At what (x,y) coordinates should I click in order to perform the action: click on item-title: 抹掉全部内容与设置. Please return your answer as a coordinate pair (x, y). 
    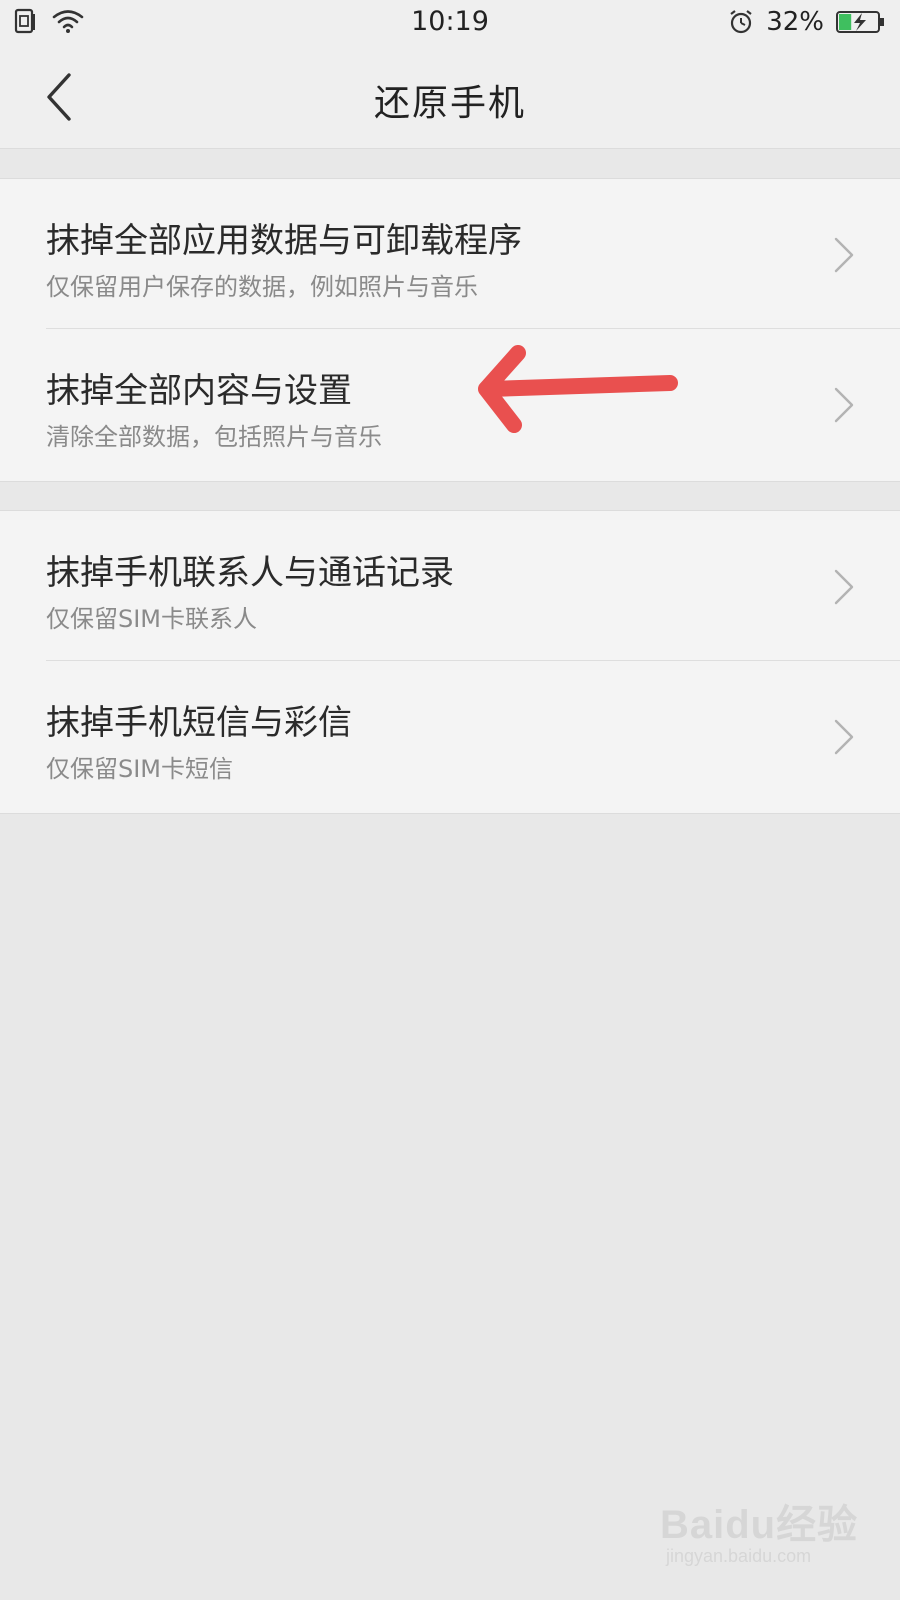
    Looking at the image, I should click on (199, 391).